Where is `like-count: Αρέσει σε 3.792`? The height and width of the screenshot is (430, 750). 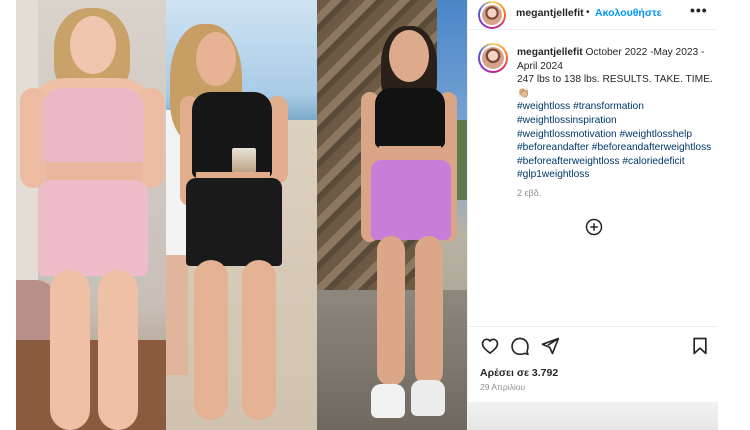 like-count: Αρέσει σε 3.792 is located at coordinates (519, 373).